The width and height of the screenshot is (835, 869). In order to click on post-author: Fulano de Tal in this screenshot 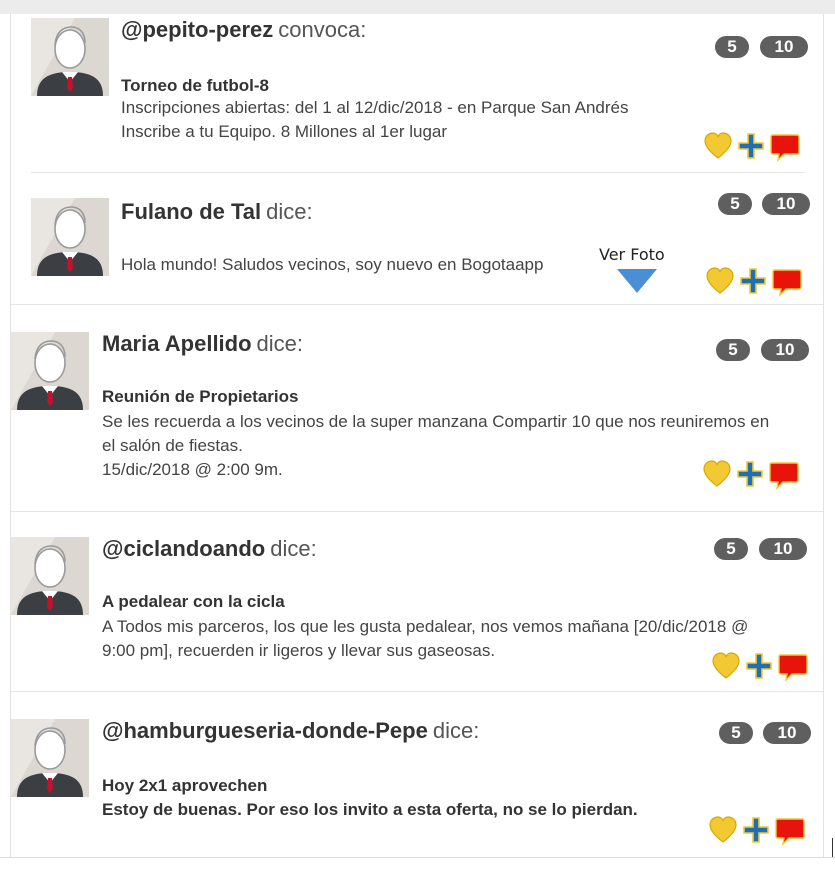, I will do `click(191, 211)`.